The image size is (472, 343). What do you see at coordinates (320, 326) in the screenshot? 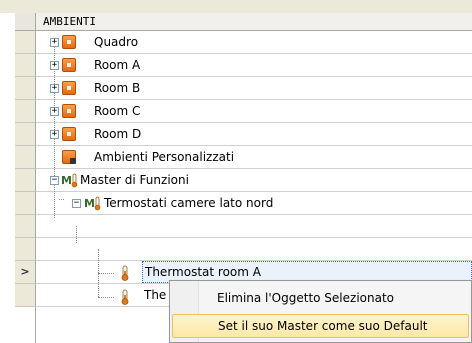
I see `menu-item-set-master-default: Set il suo Master come suo Default` at bounding box center [320, 326].